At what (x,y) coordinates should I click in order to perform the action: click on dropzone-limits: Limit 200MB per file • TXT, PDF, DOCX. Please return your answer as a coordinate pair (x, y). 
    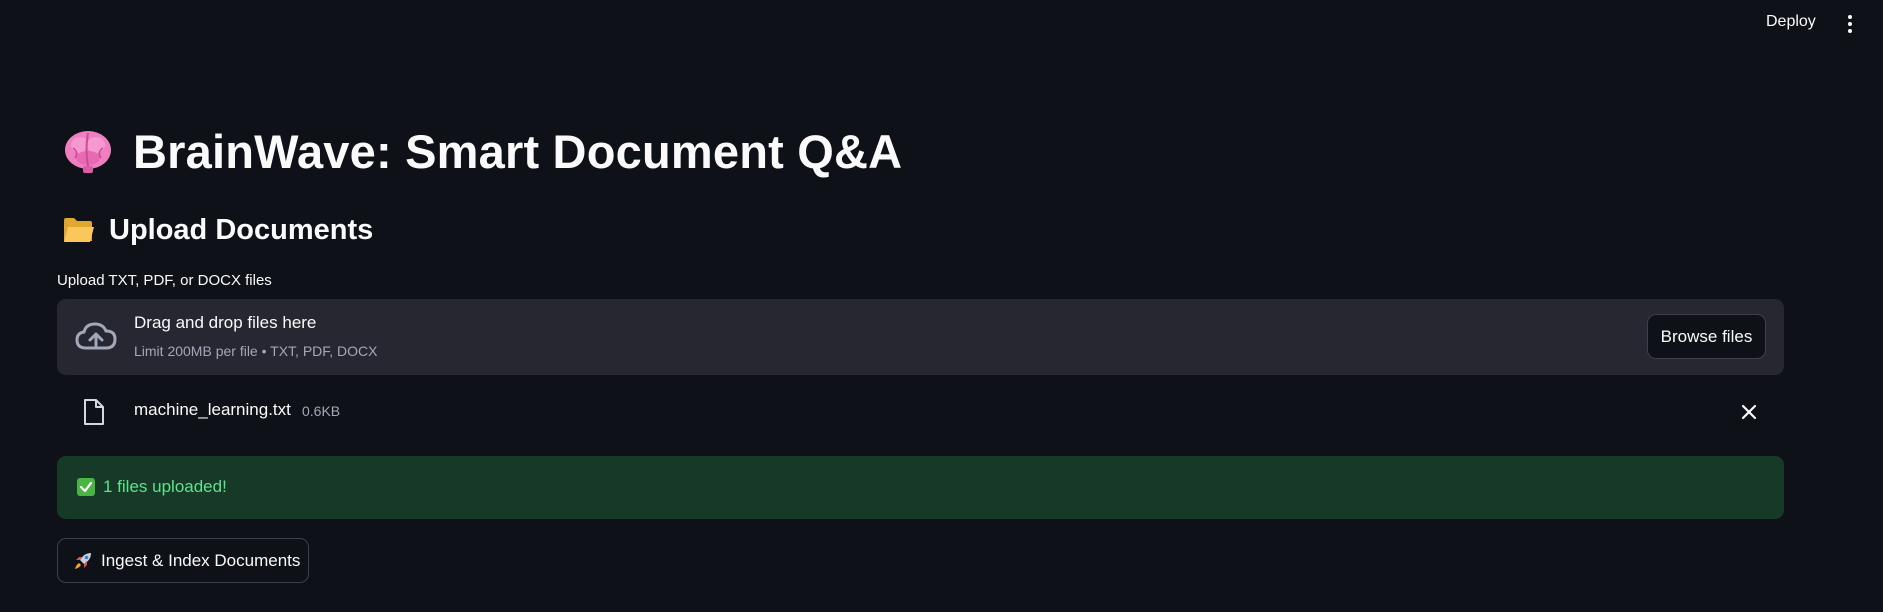
    Looking at the image, I should click on (256, 351).